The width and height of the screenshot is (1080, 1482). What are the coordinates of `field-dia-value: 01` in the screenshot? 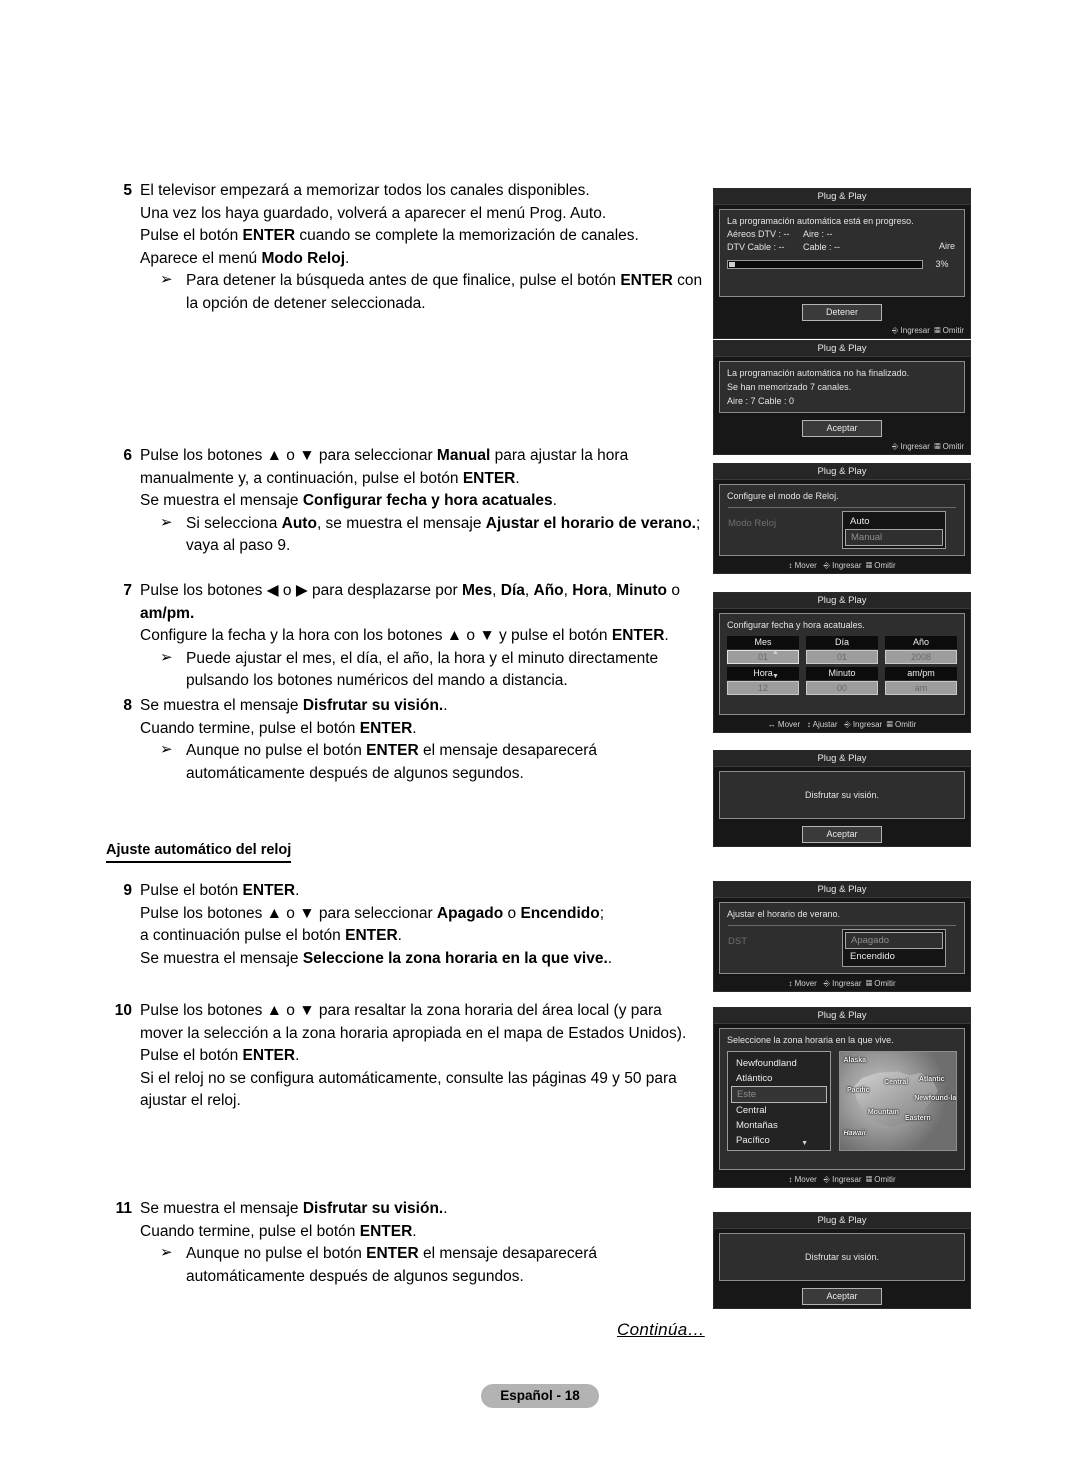 It's located at (842, 657).